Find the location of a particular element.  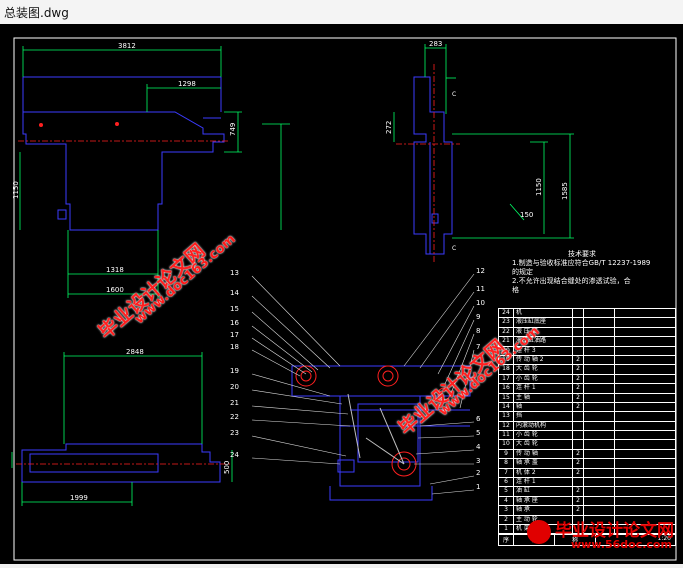

callout-label: 6 is located at coordinates (478, 419).